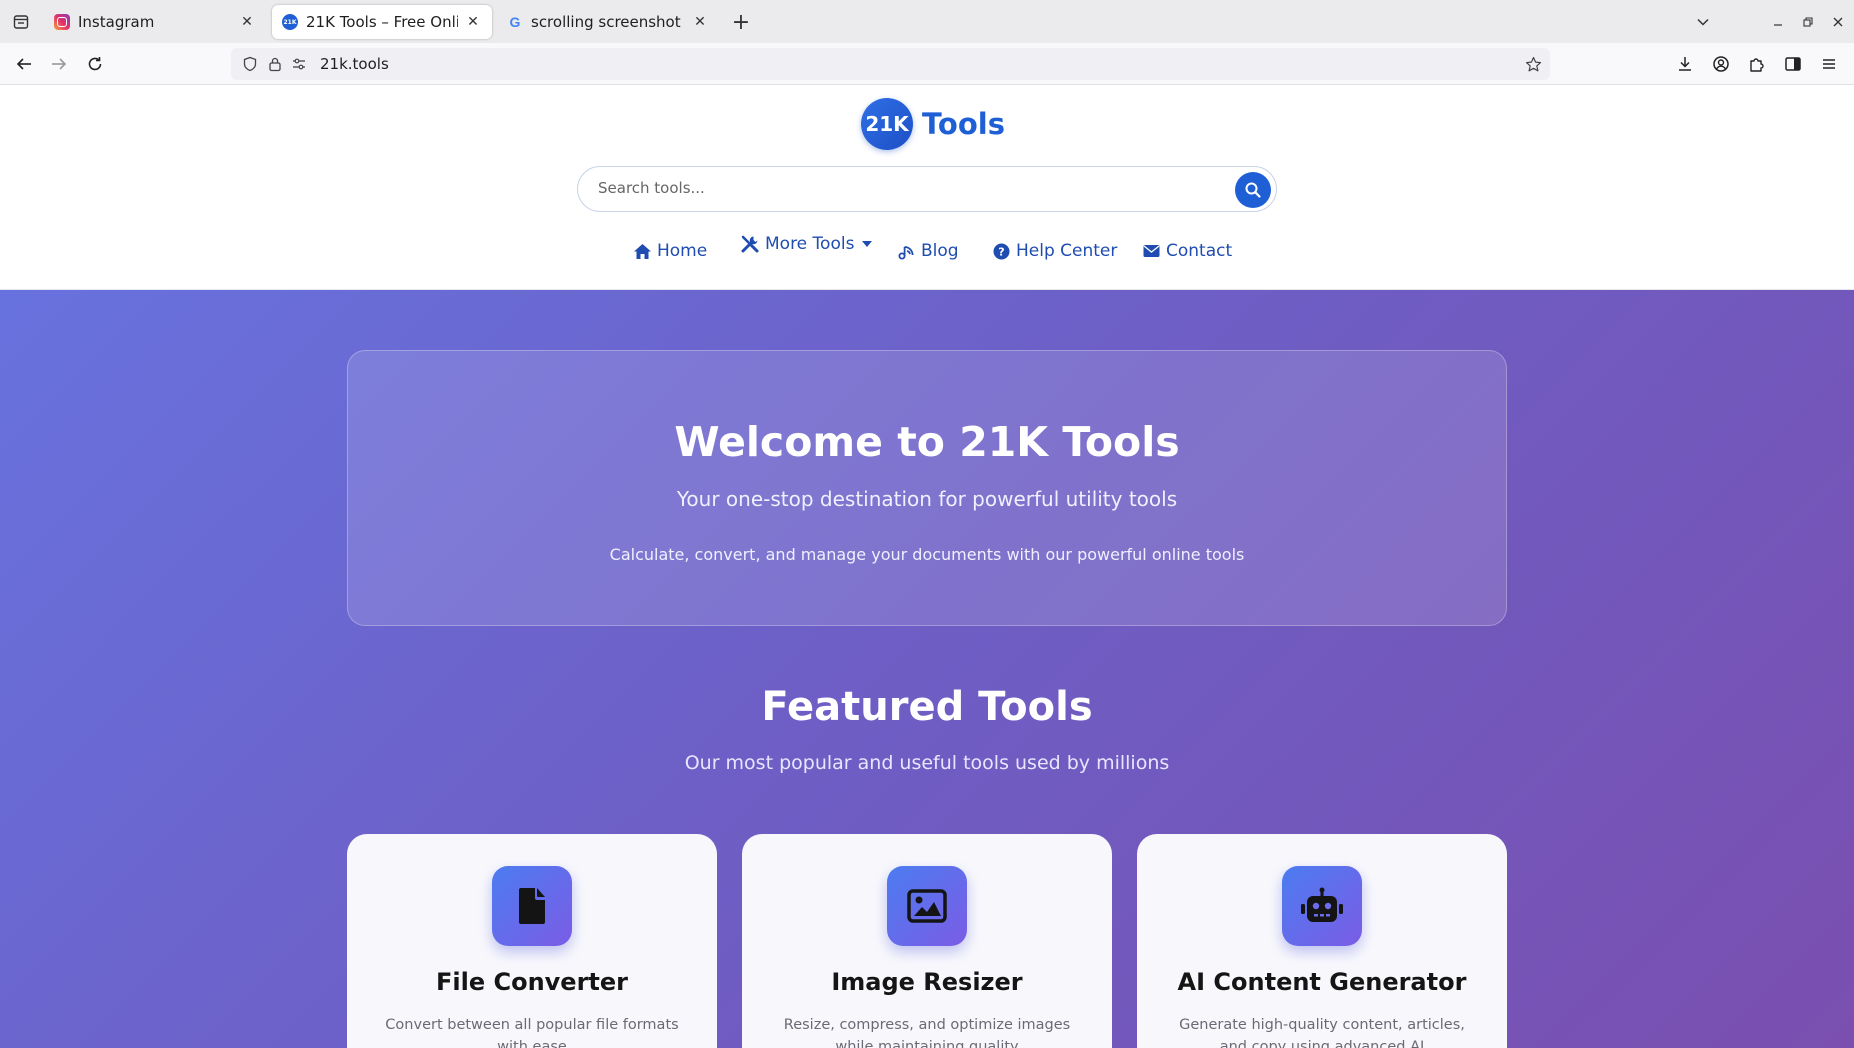  I want to click on lock-icon, so click(275, 64).